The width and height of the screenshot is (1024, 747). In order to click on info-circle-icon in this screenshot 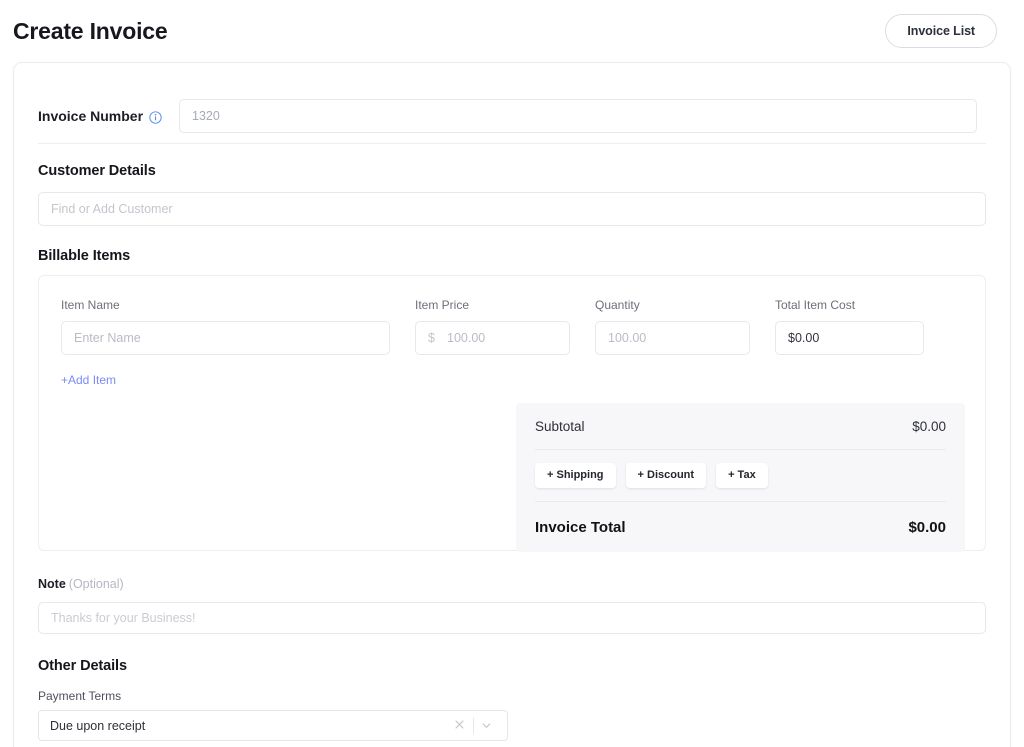, I will do `click(155, 117)`.